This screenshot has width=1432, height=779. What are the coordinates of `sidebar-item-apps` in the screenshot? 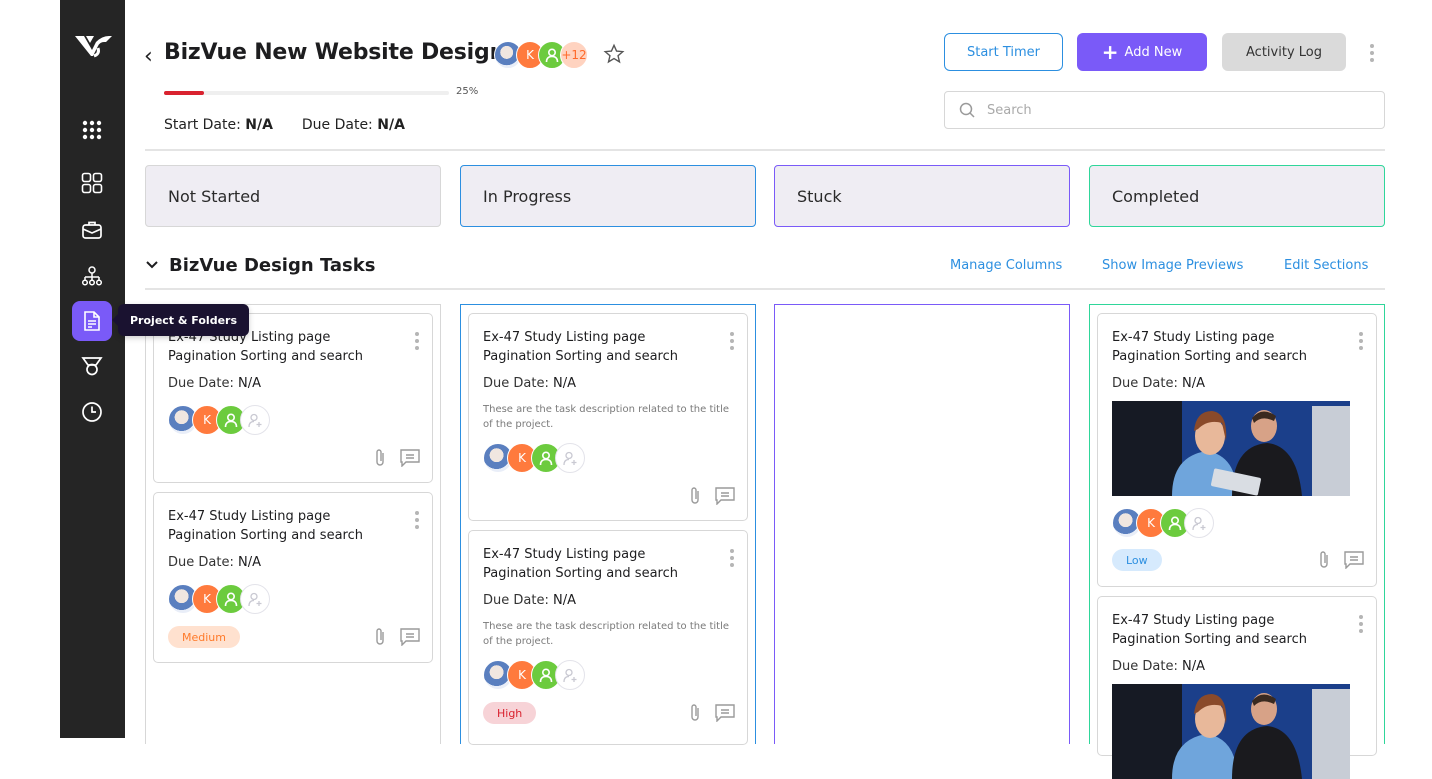 It's located at (92, 130).